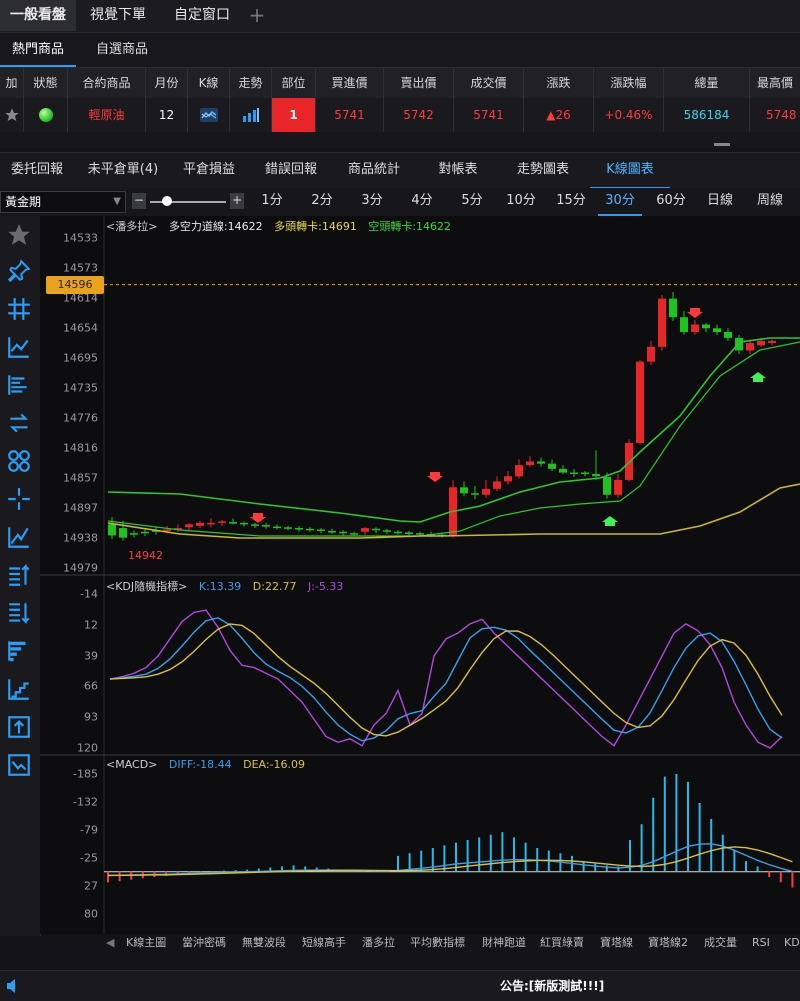  I want to click on kdj-legend-title: <KDJ隨機指標>, so click(147, 586).